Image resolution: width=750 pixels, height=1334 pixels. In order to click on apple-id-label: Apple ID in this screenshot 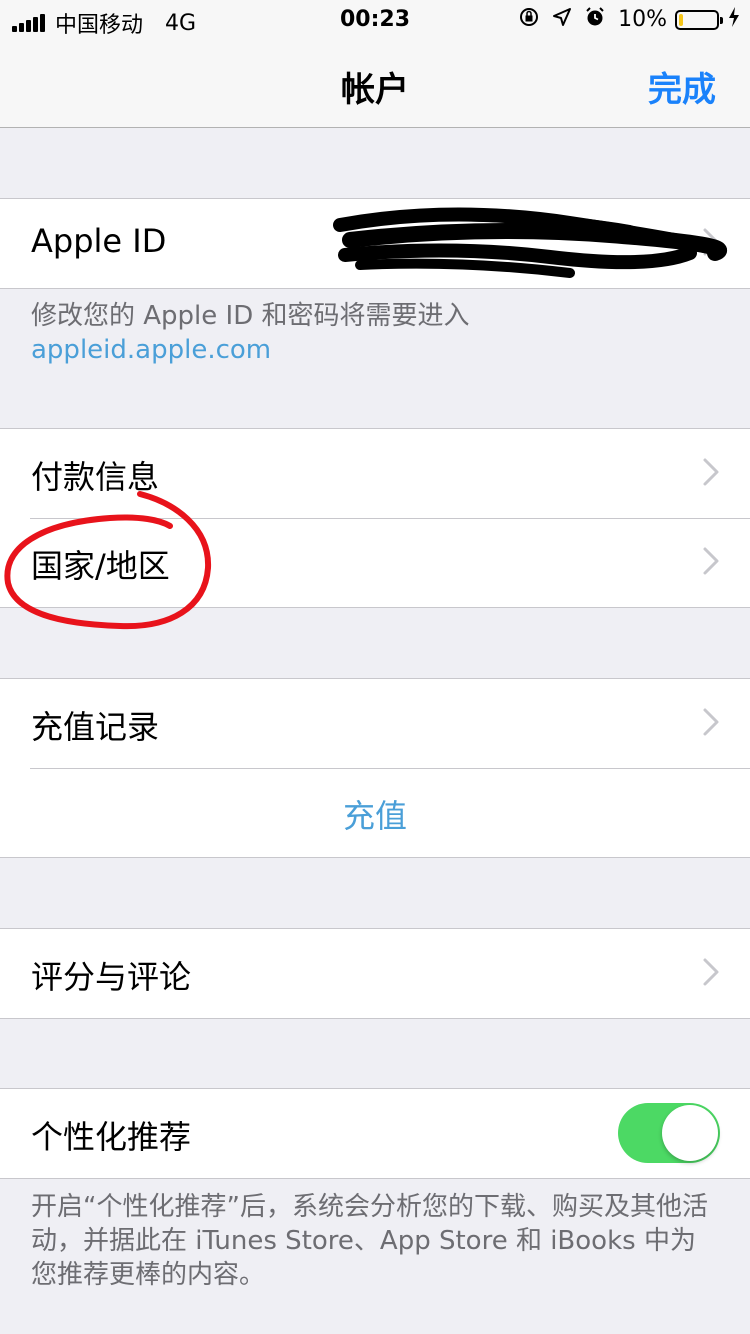, I will do `click(99, 241)`.